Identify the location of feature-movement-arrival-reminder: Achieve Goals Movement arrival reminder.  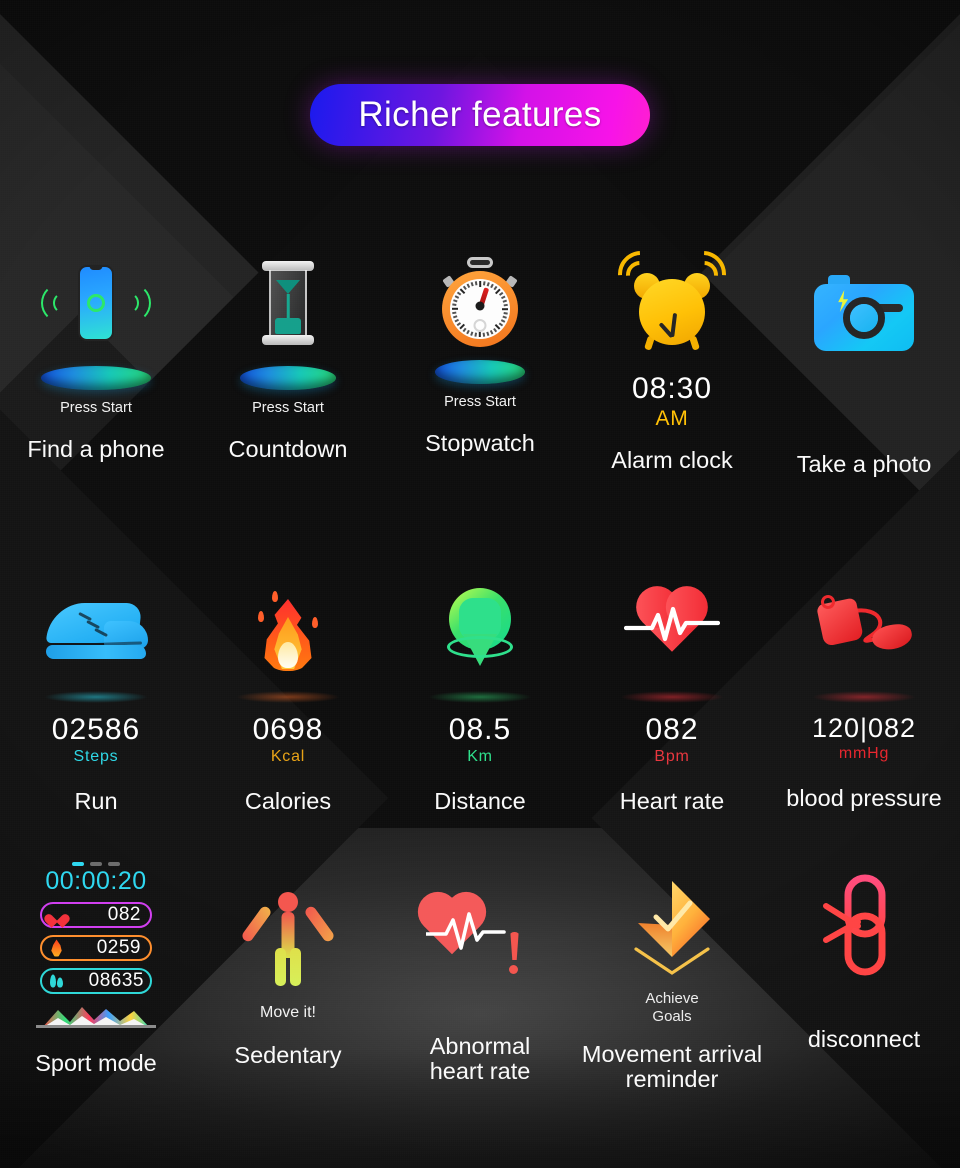
(672, 976).